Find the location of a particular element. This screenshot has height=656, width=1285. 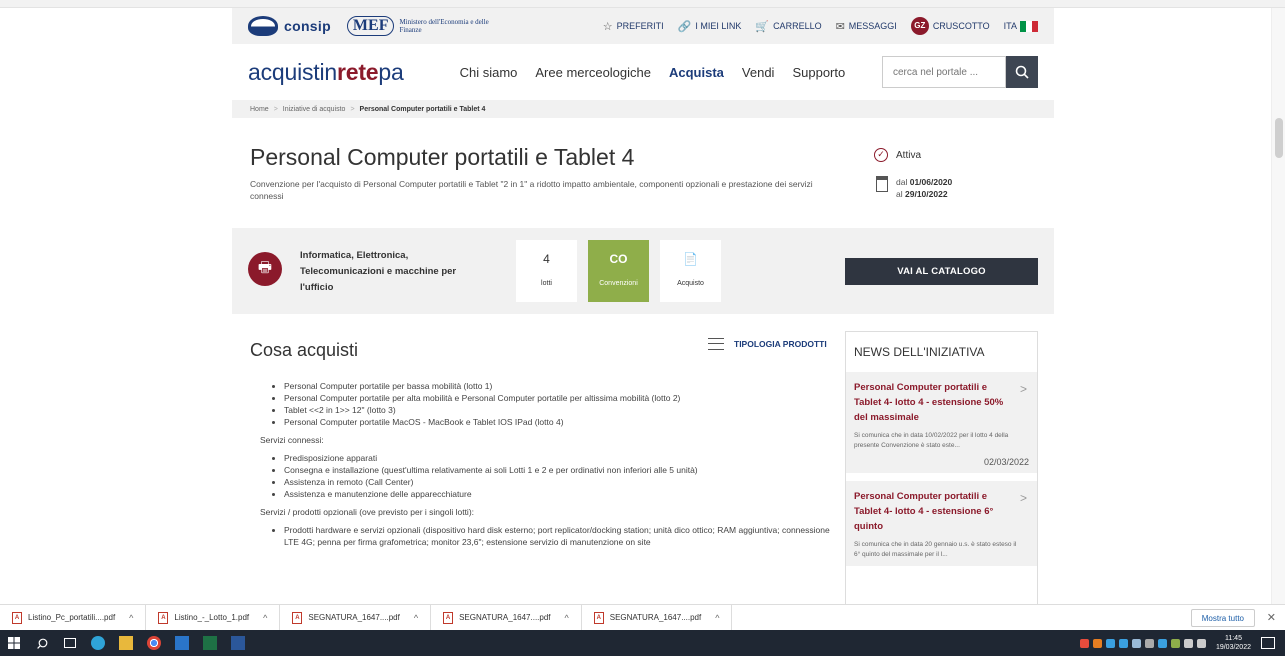

envelope-icon: ✉ is located at coordinates (840, 26).